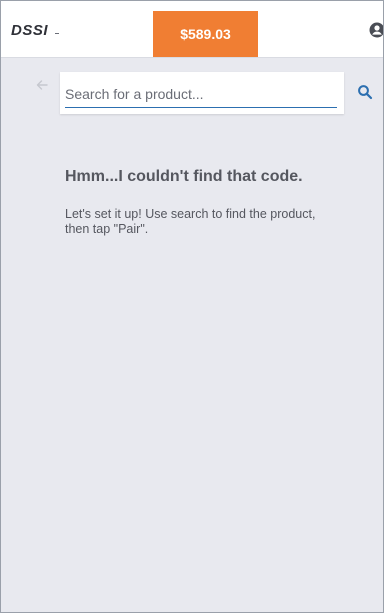 The height and width of the screenshot is (613, 384). I want to click on balance-button: $589.03, so click(205, 34).